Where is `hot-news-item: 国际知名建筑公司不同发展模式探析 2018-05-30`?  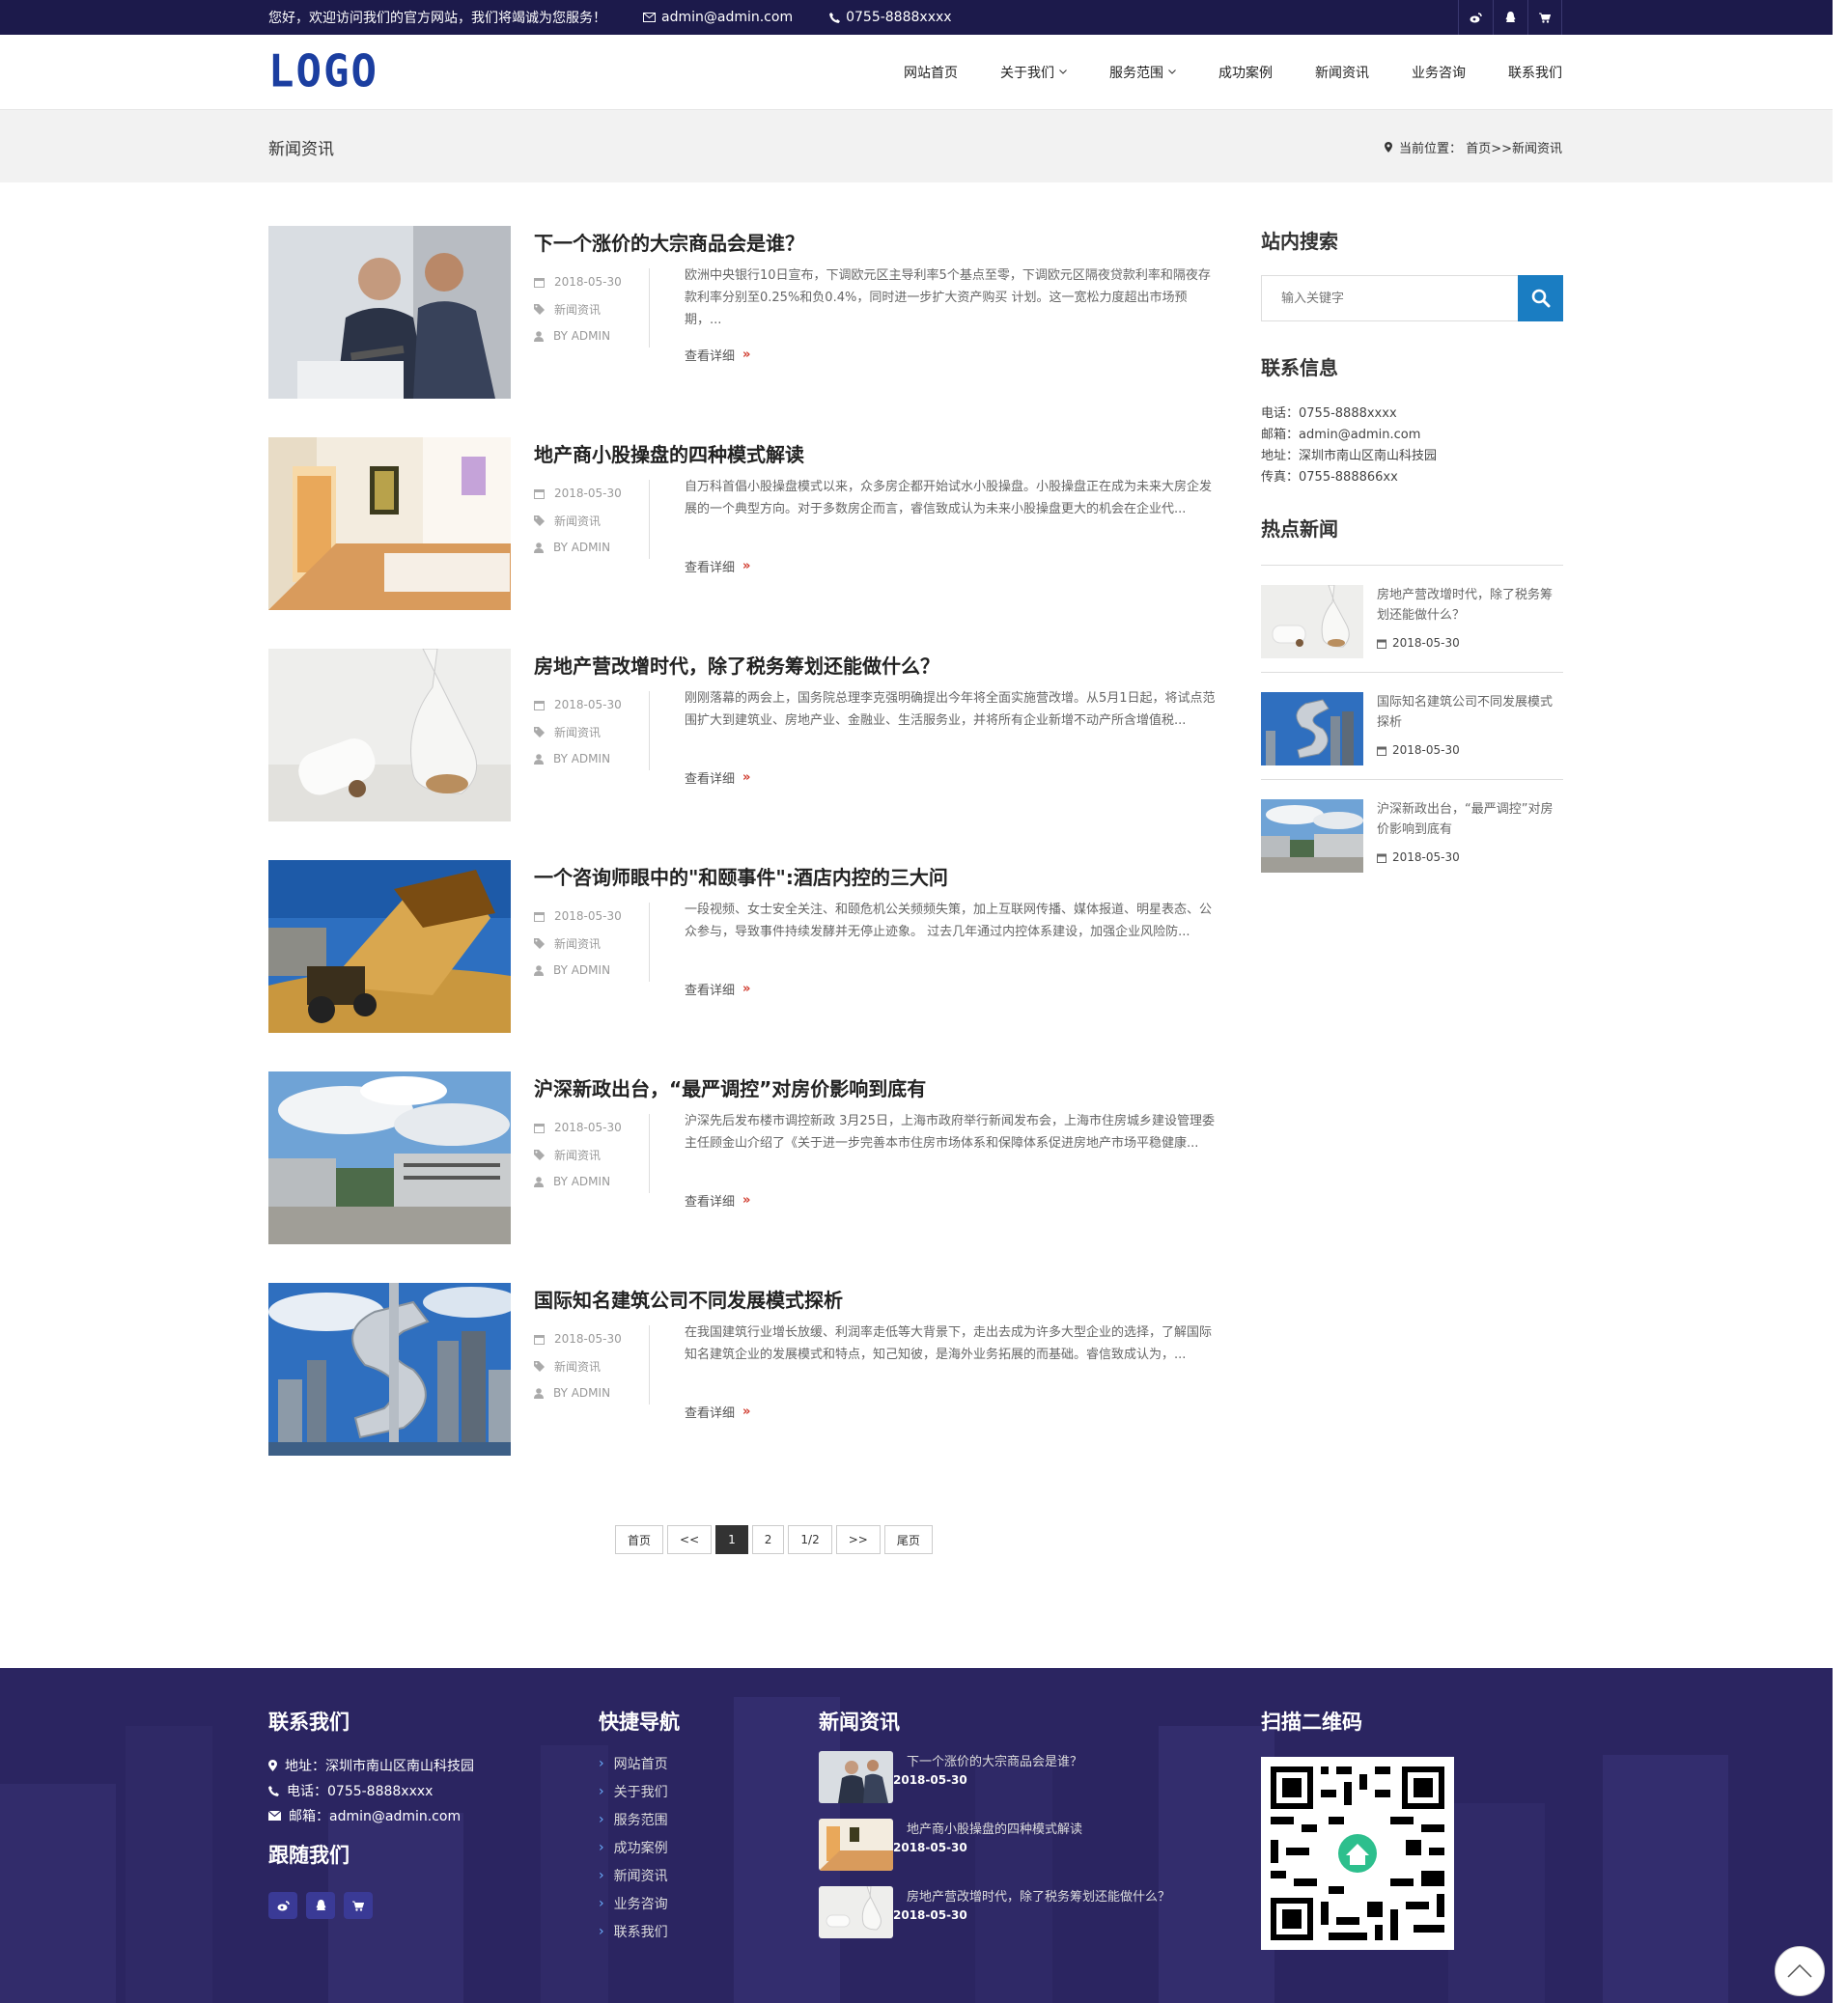 hot-news-item: 国际知名建筑公司不同发展模式探析 2018-05-30 is located at coordinates (1412, 726).